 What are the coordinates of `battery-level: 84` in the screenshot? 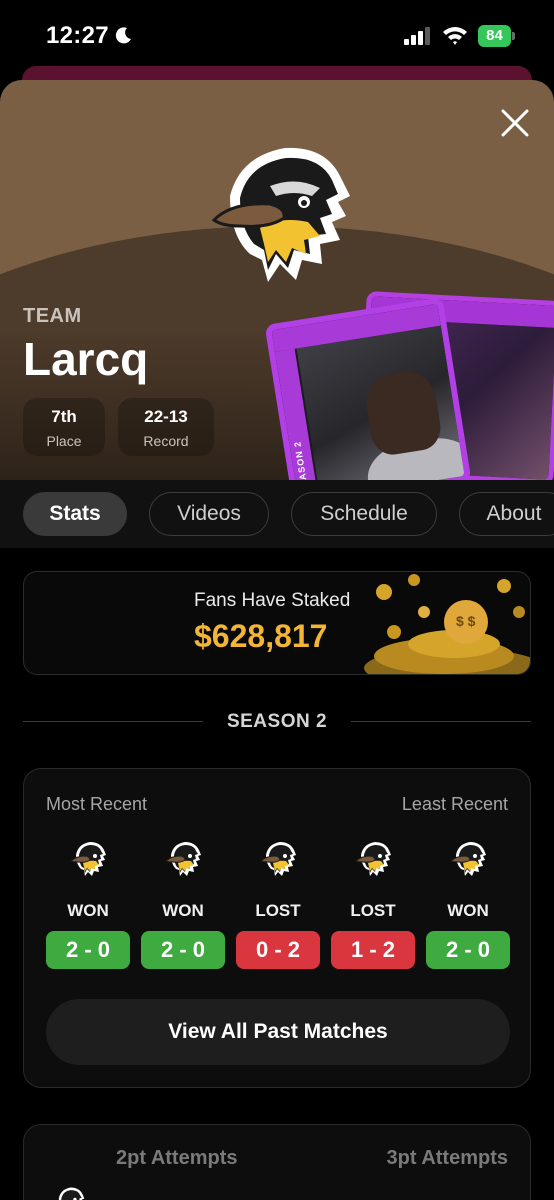 It's located at (494, 36).